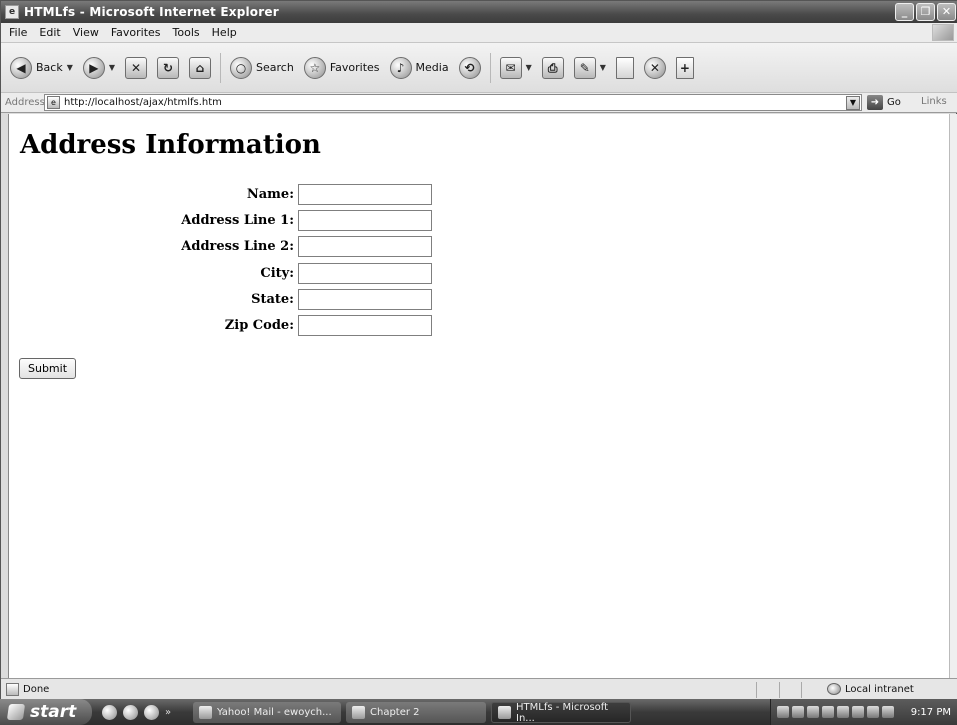 The image size is (957, 725). I want to click on menu-edit: Edit, so click(49, 32).